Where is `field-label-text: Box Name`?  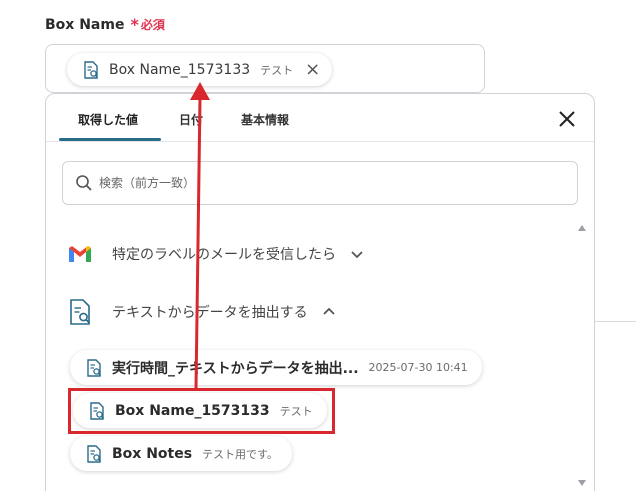 field-label-text: Box Name is located at coordinates (85, 24).